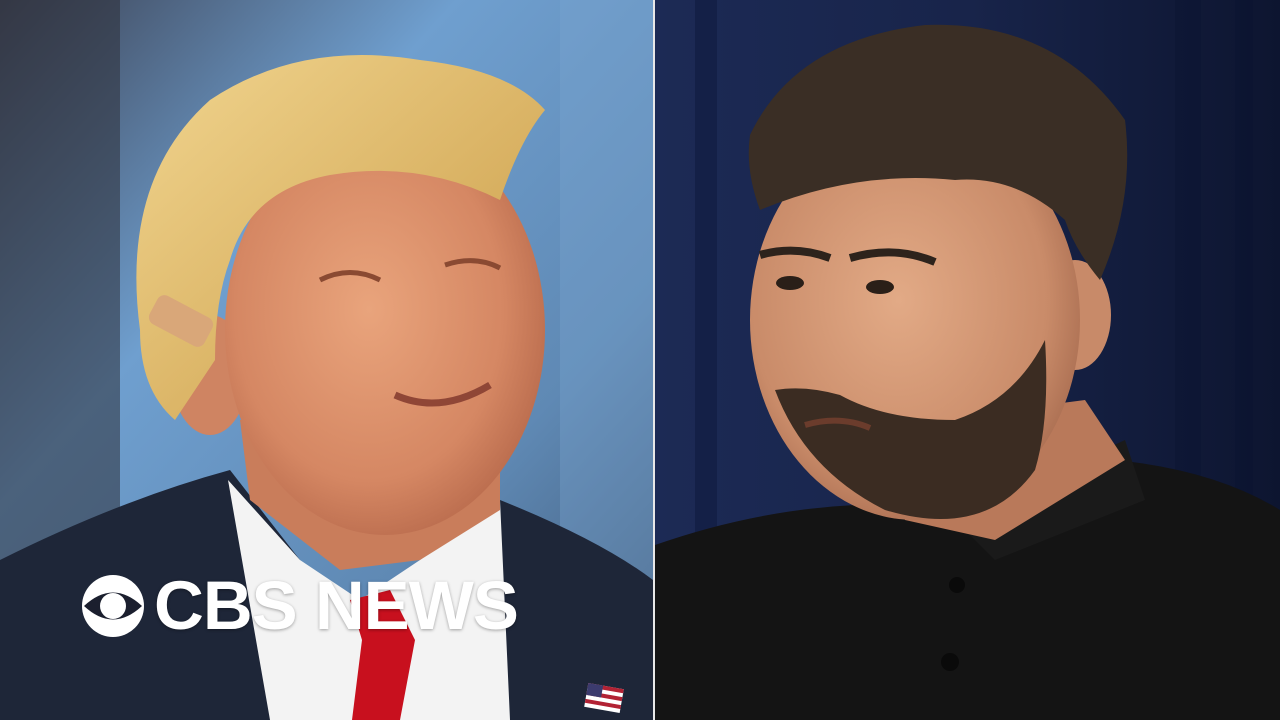 This screenshot has width=1280, height=720. I want to click on cbs-eye-icon, so click(113, 606).